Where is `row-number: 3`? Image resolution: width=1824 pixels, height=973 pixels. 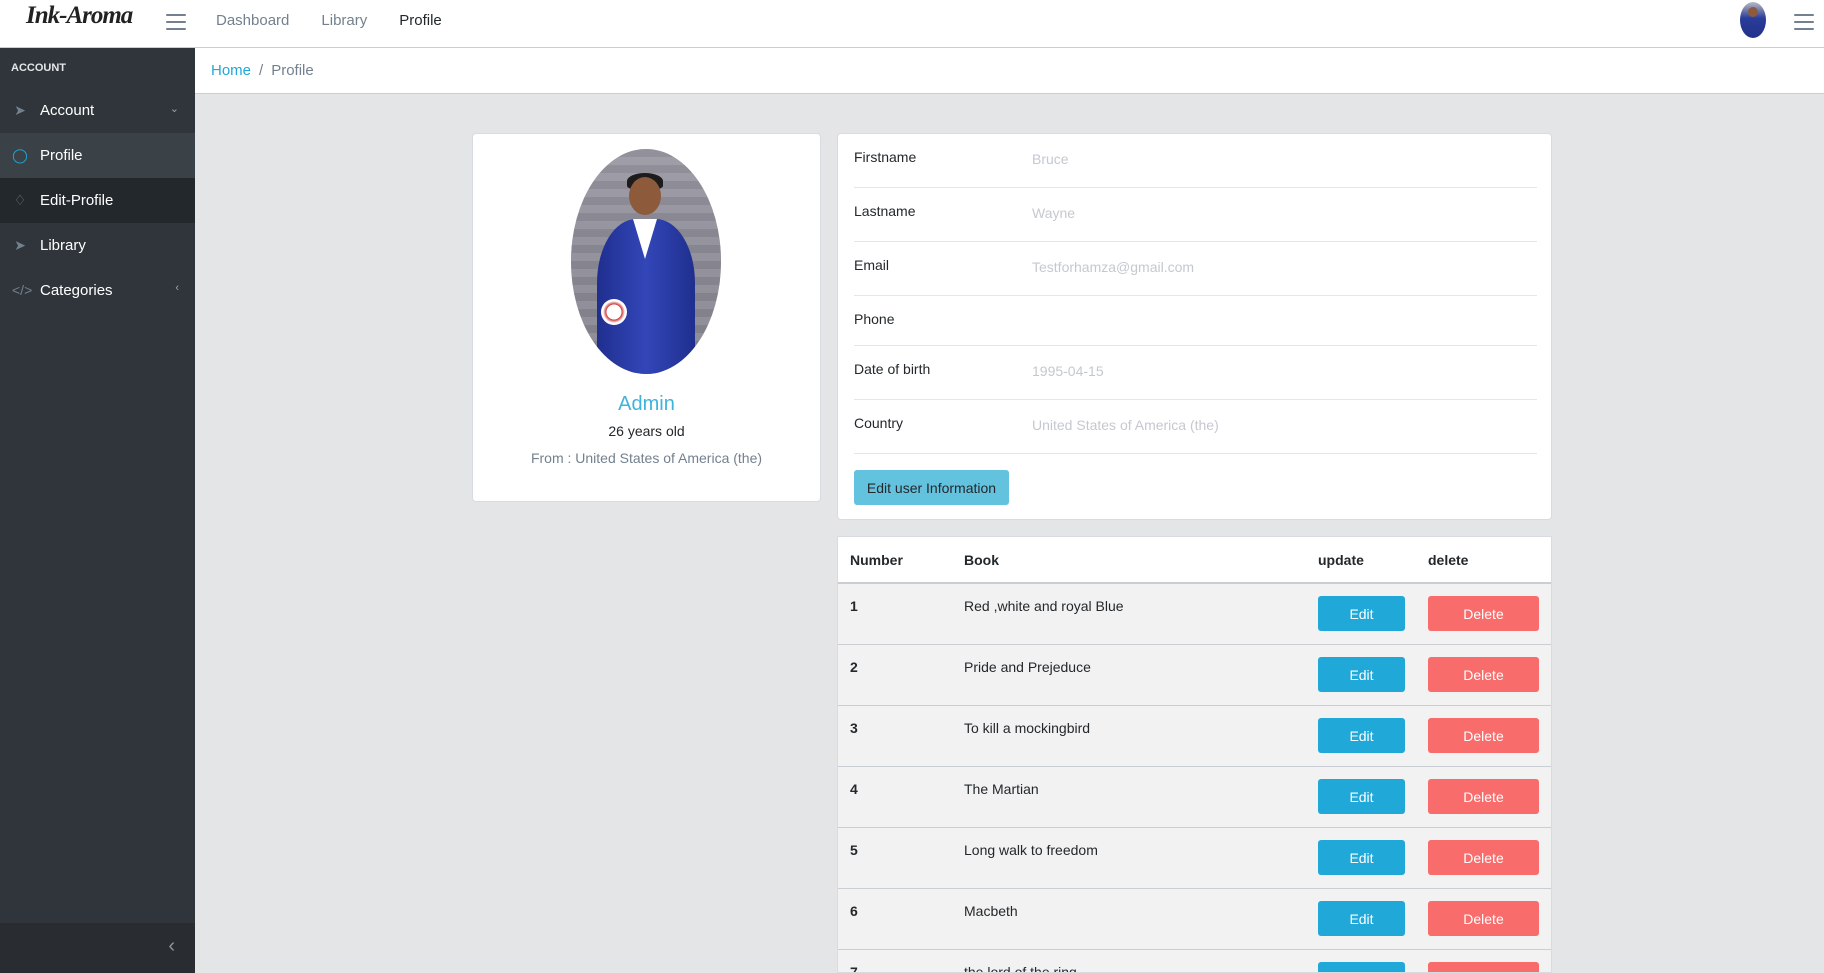 row-number: 3 is located at coordinates (854, 728).